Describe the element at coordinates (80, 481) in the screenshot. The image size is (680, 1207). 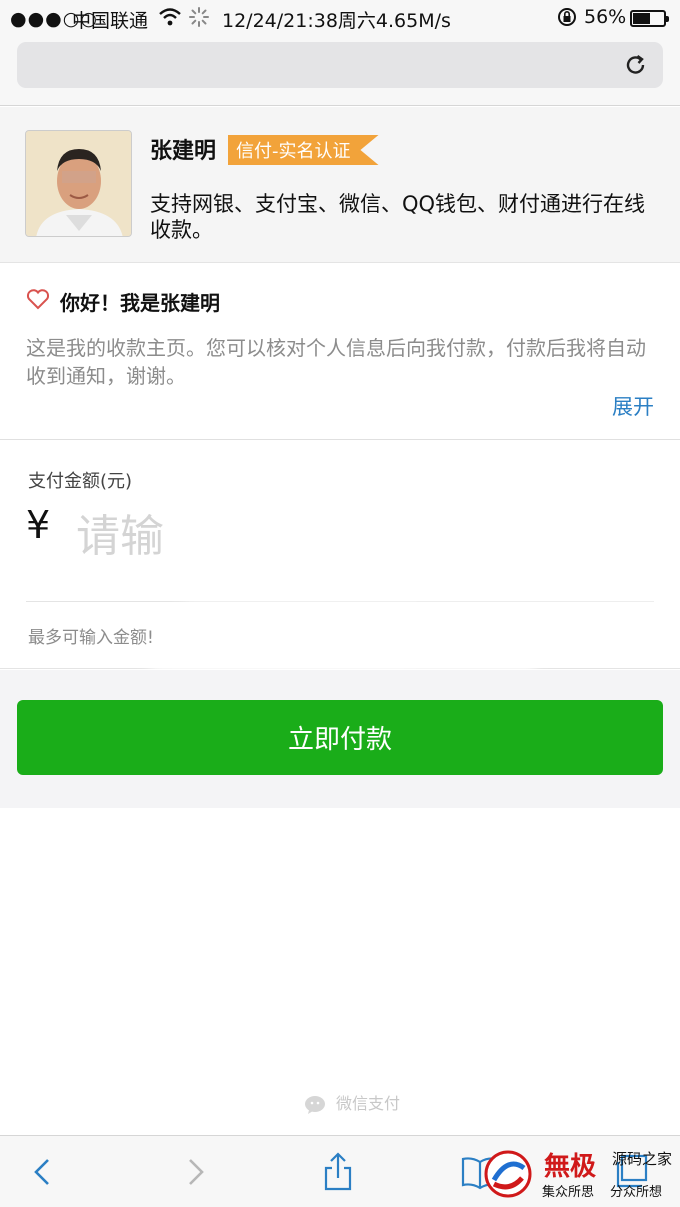
I see `amount-label: 支付金额(元)` at that location.